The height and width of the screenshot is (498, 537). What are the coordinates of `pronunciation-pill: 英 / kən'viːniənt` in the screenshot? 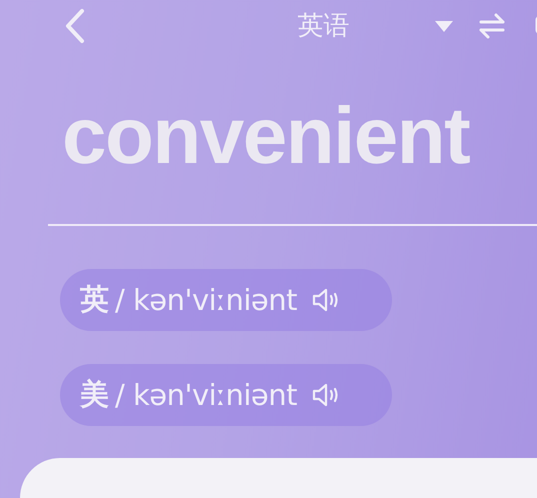 It's located at (226, 300).